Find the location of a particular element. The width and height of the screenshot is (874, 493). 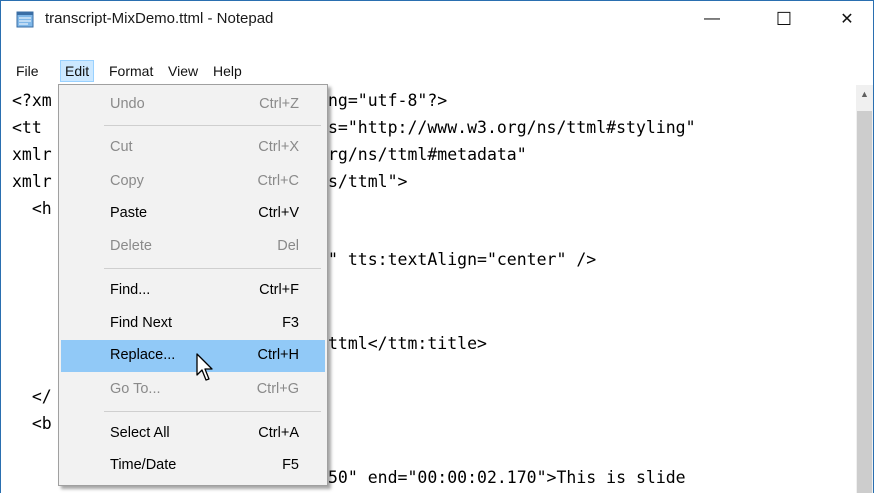

menu-item-cut: Cut Ctrl+X is located at coordinates (193, 148).